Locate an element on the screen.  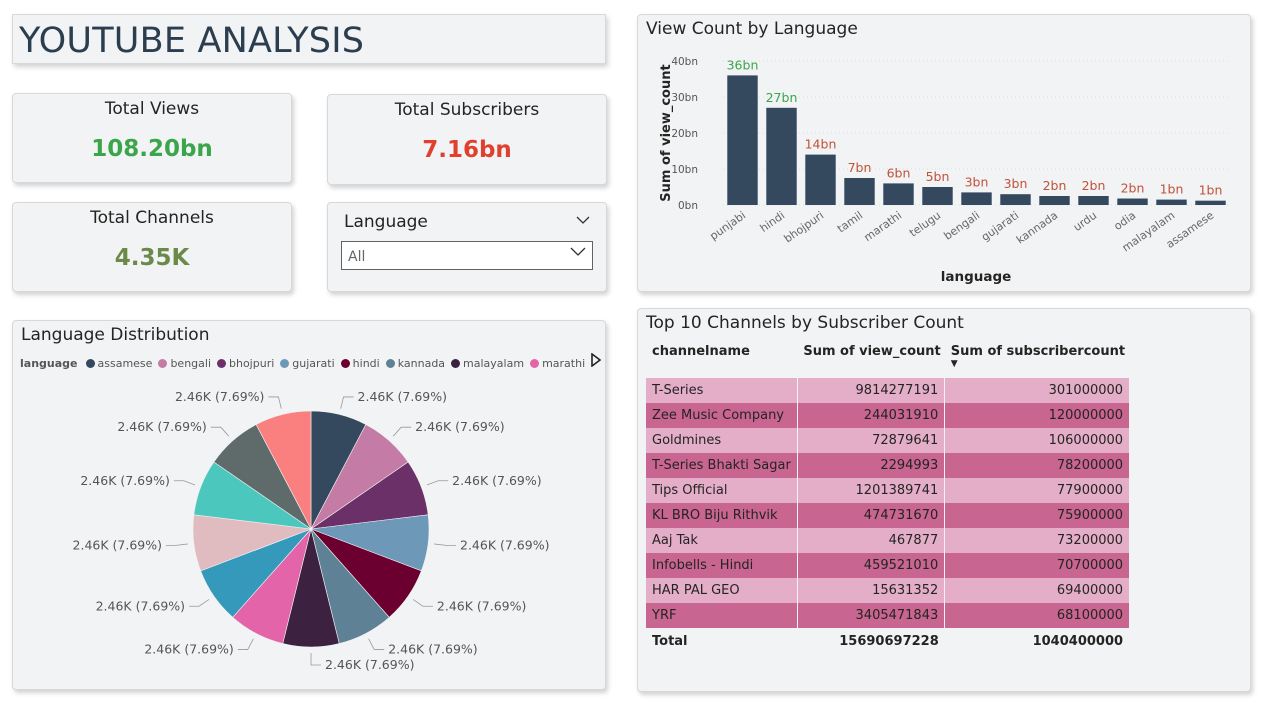
legend-item-label: marathi is located at coordinates (564, 363).